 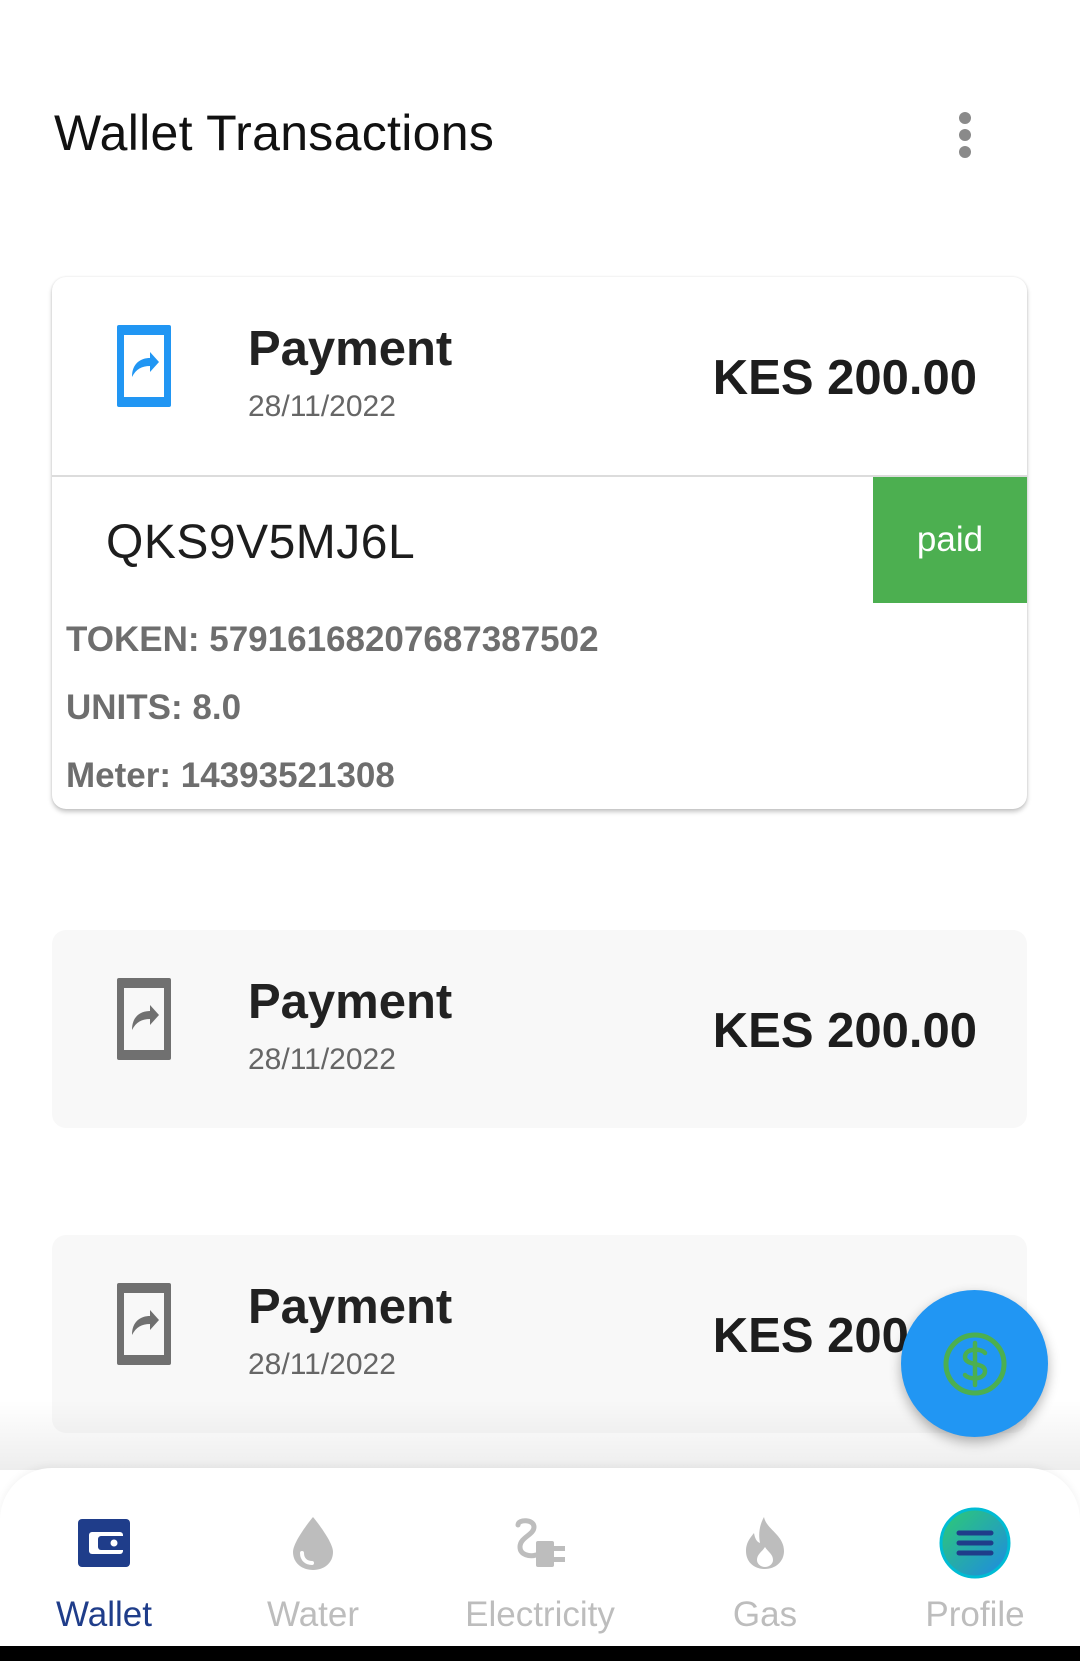 I want to click on nav-item-gas: Gas, so click(x=765, y=1557).